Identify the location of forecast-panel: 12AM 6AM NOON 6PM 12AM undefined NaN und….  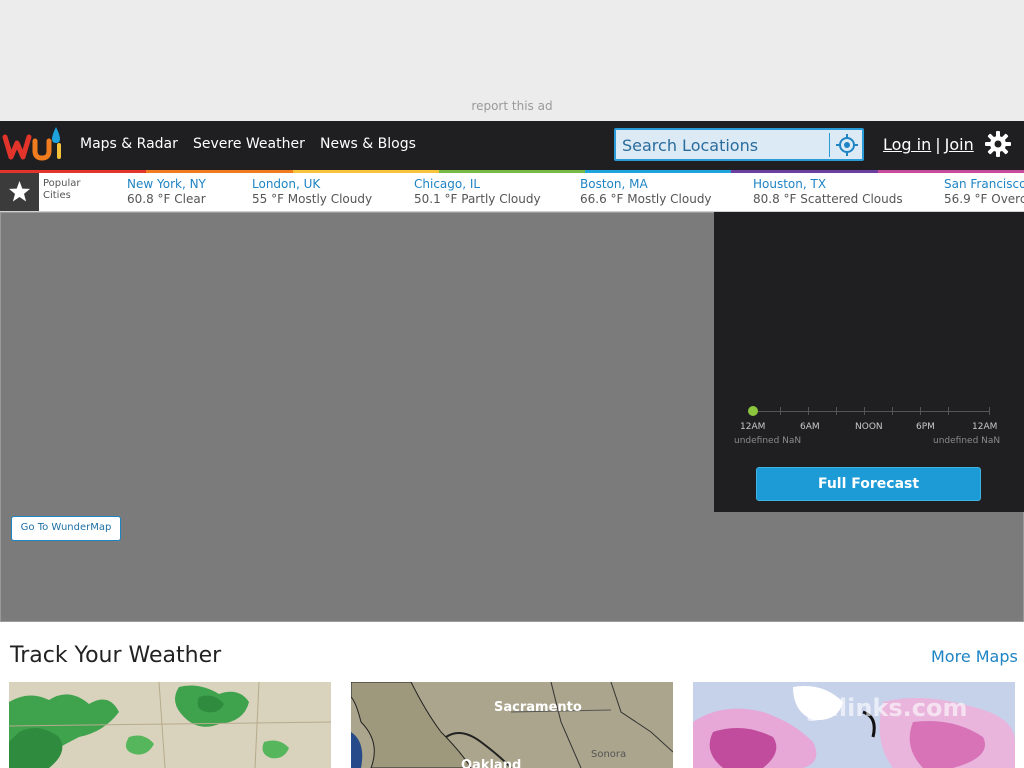
(869, 362).